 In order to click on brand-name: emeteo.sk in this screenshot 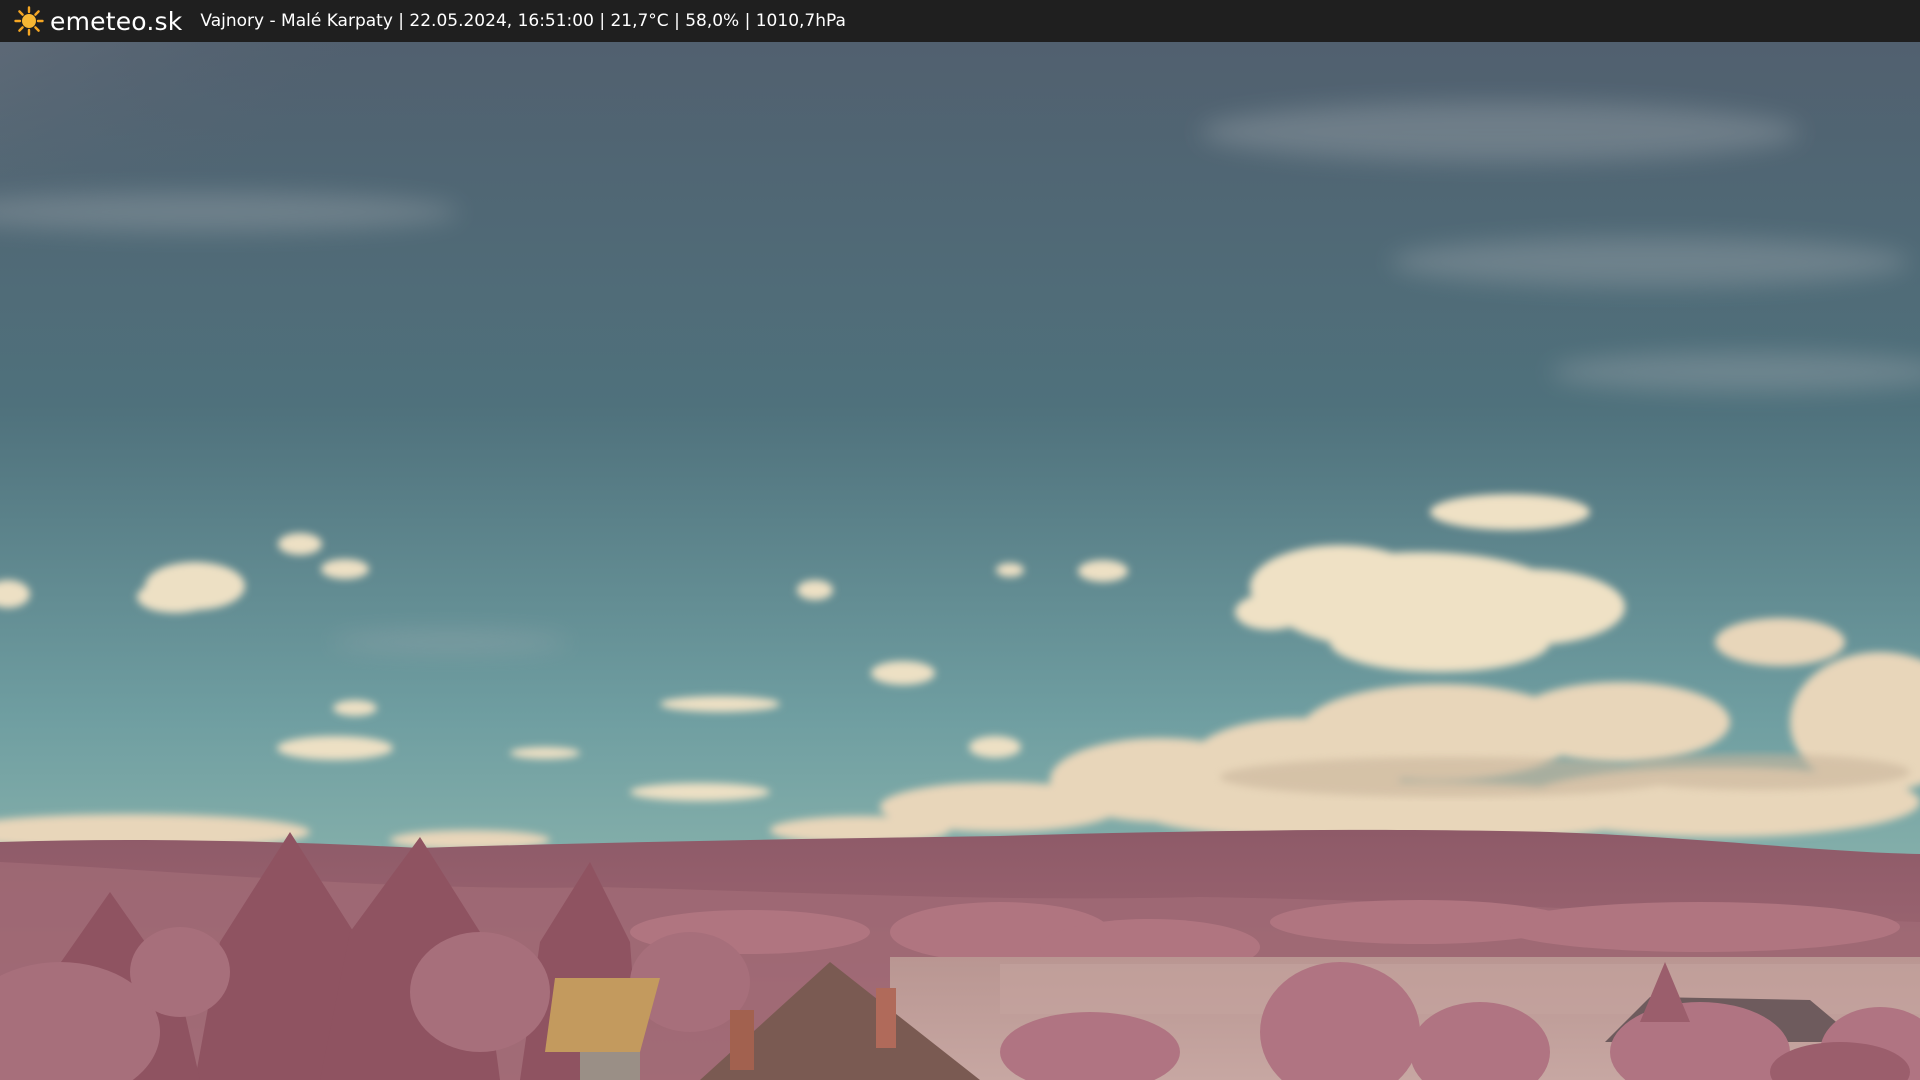, I will do `click(116, 21)`.